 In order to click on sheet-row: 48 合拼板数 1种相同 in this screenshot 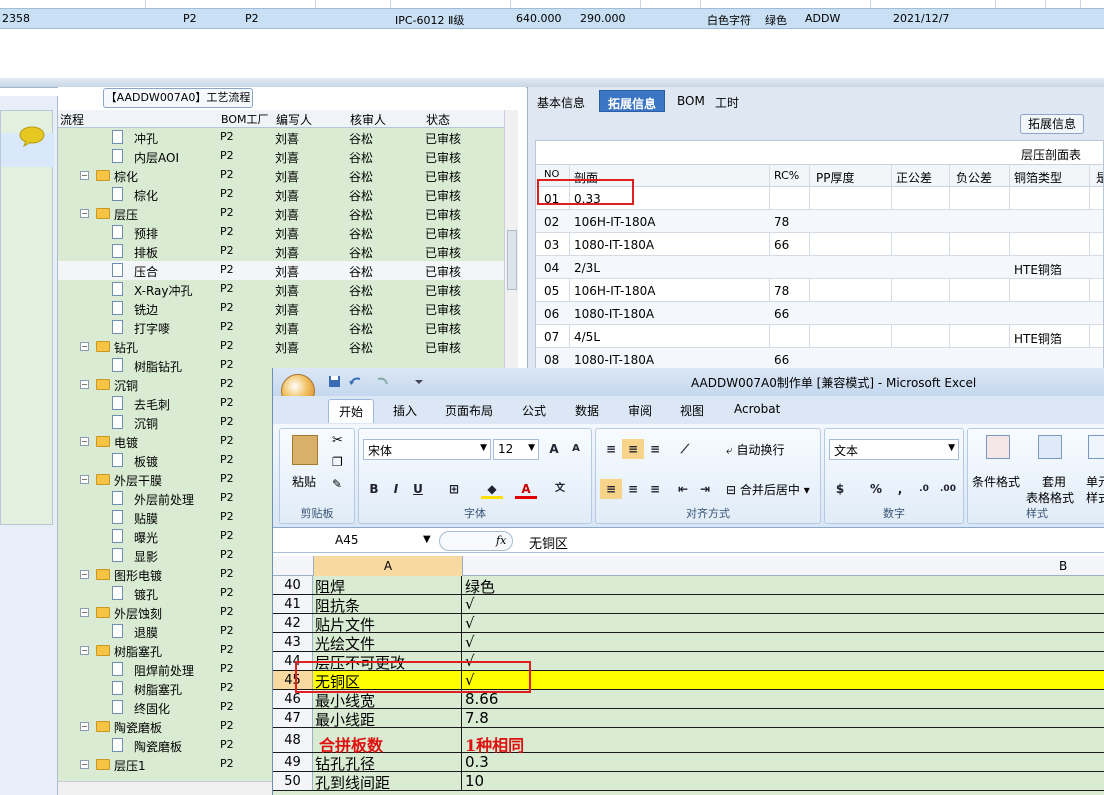, I will do `click(688, 741)`.